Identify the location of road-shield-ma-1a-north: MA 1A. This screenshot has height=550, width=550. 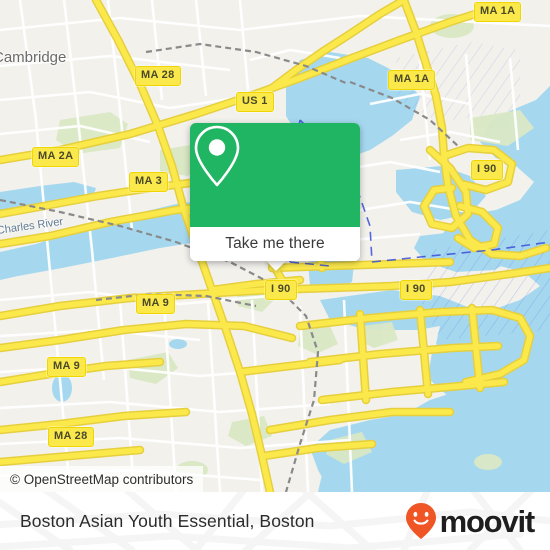
(498, 12).